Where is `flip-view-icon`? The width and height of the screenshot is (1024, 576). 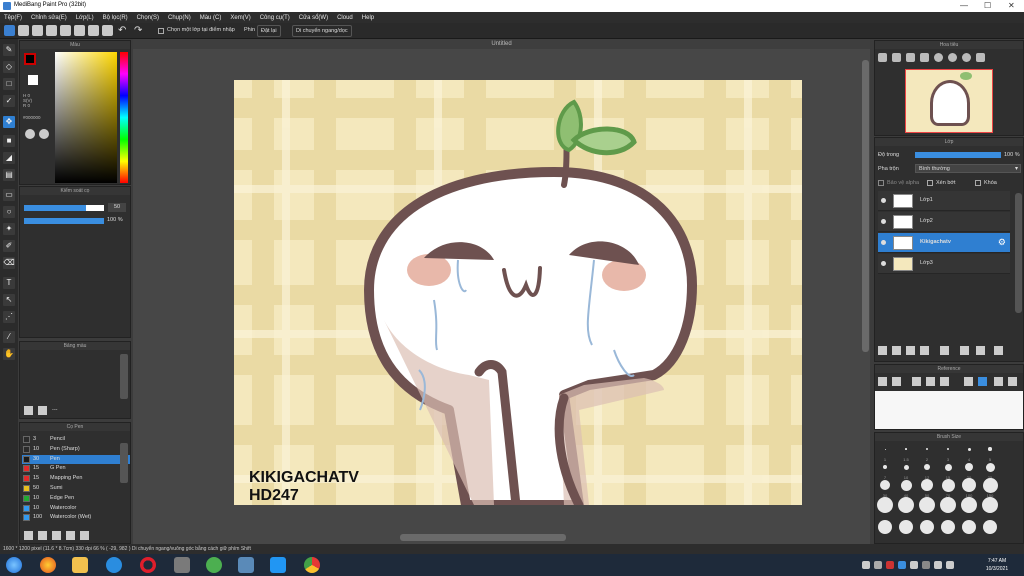
flip-view-icon is located at coordinates (980, 57).